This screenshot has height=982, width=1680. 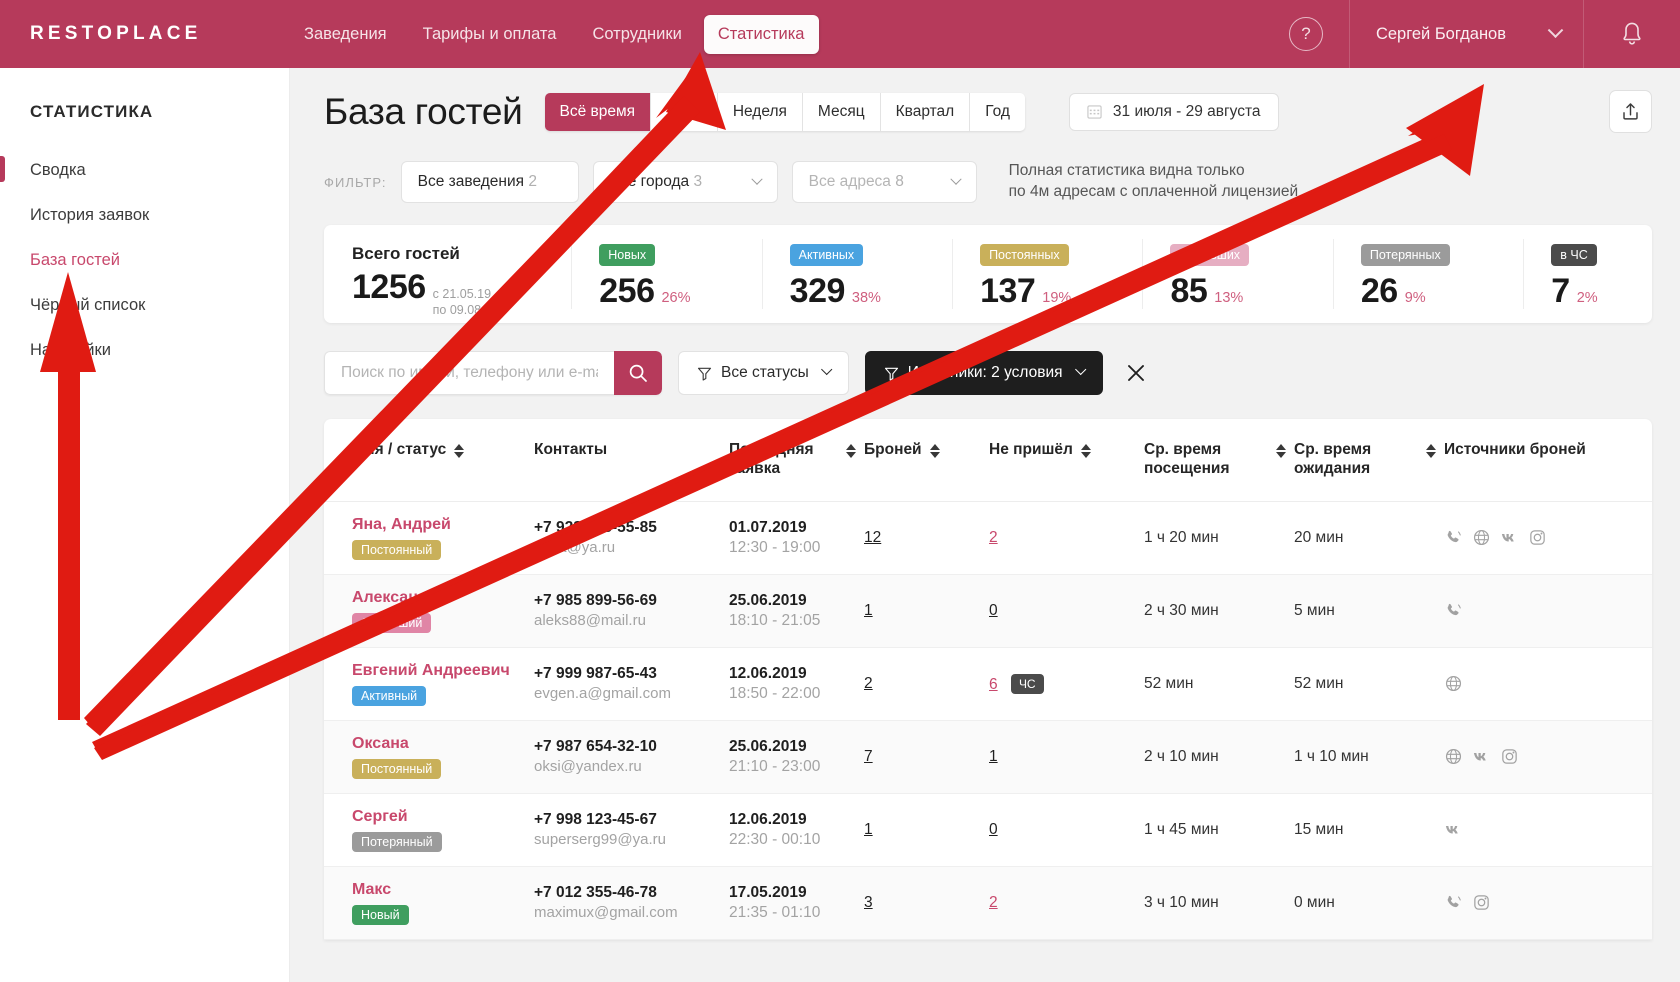 I want to click on sidebar-item-istoriya-zayavok: История заявок, so click(x=144, y=215).